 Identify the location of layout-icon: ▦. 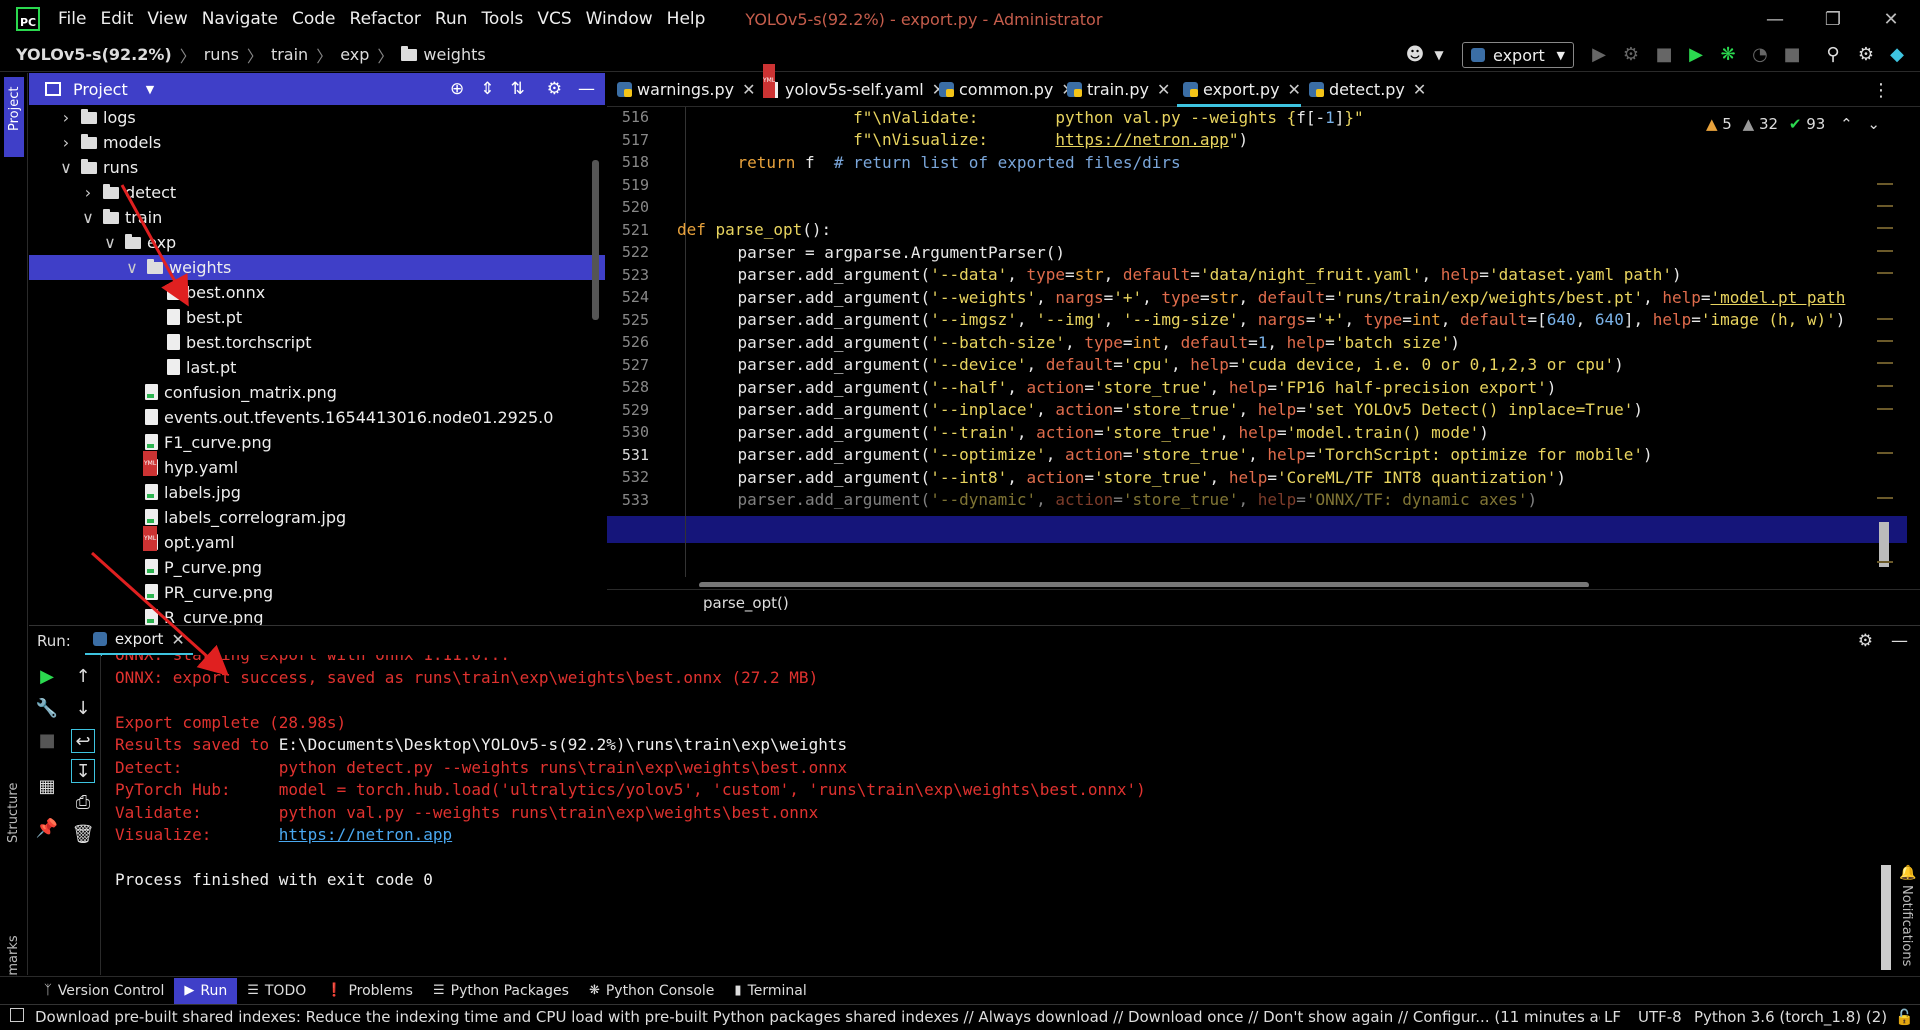
(47, 787).